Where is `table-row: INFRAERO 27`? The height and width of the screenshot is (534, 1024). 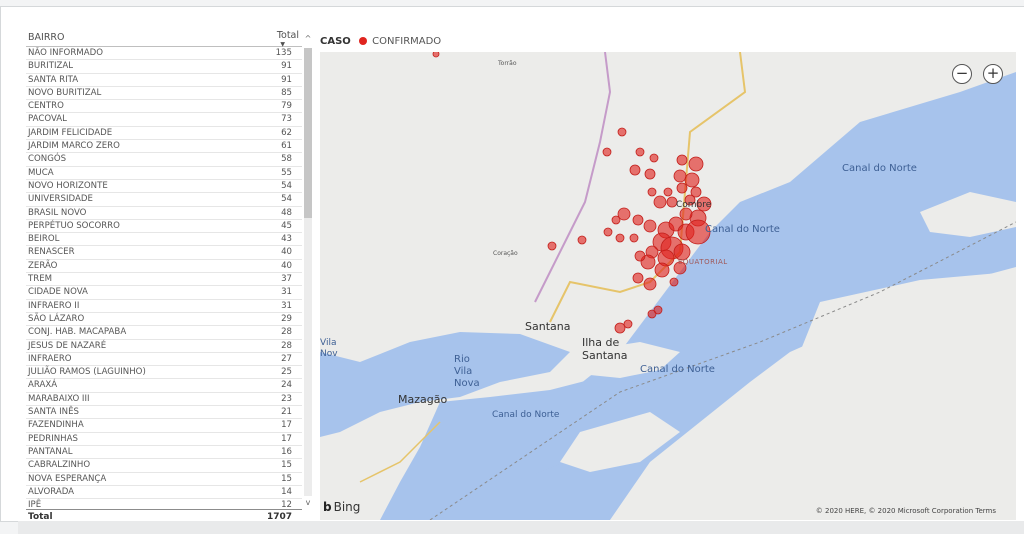 table-row: INFRAERO 27 is located at coordinates (164, 360).